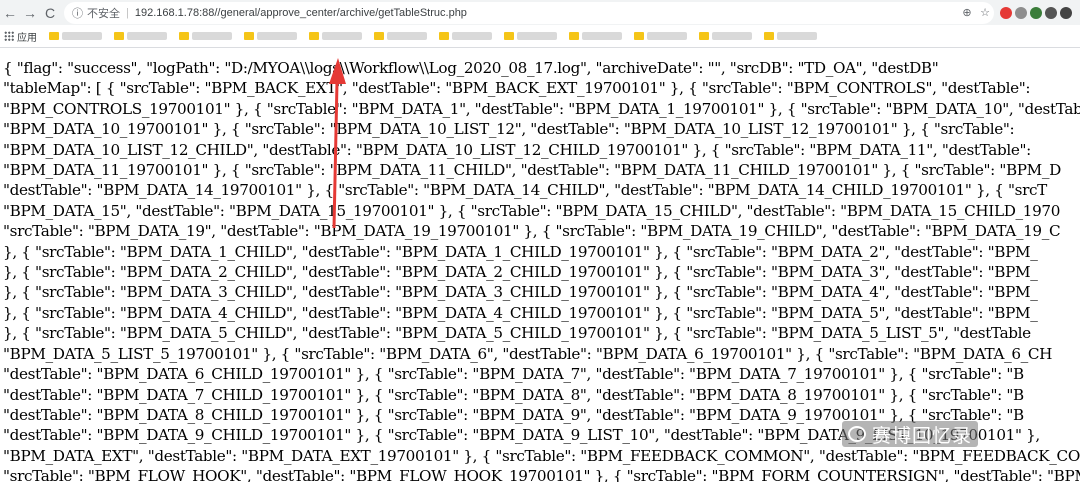 The image size is (1080, 482). I want to click on back-button: ←, so click(10, 13).